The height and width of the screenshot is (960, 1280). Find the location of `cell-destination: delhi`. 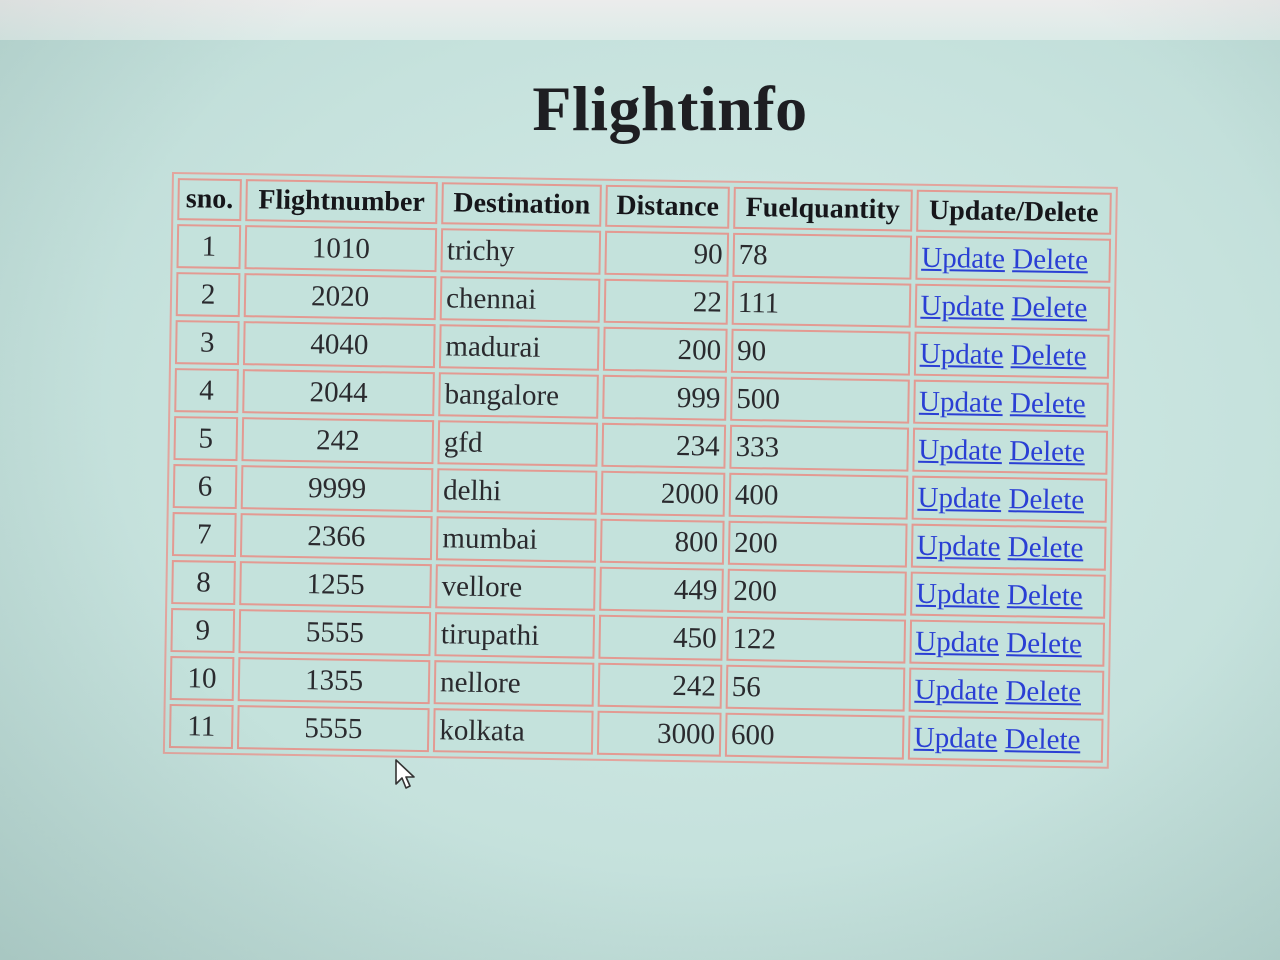

cell-destination: delhi is located at coordinates (517, 491).